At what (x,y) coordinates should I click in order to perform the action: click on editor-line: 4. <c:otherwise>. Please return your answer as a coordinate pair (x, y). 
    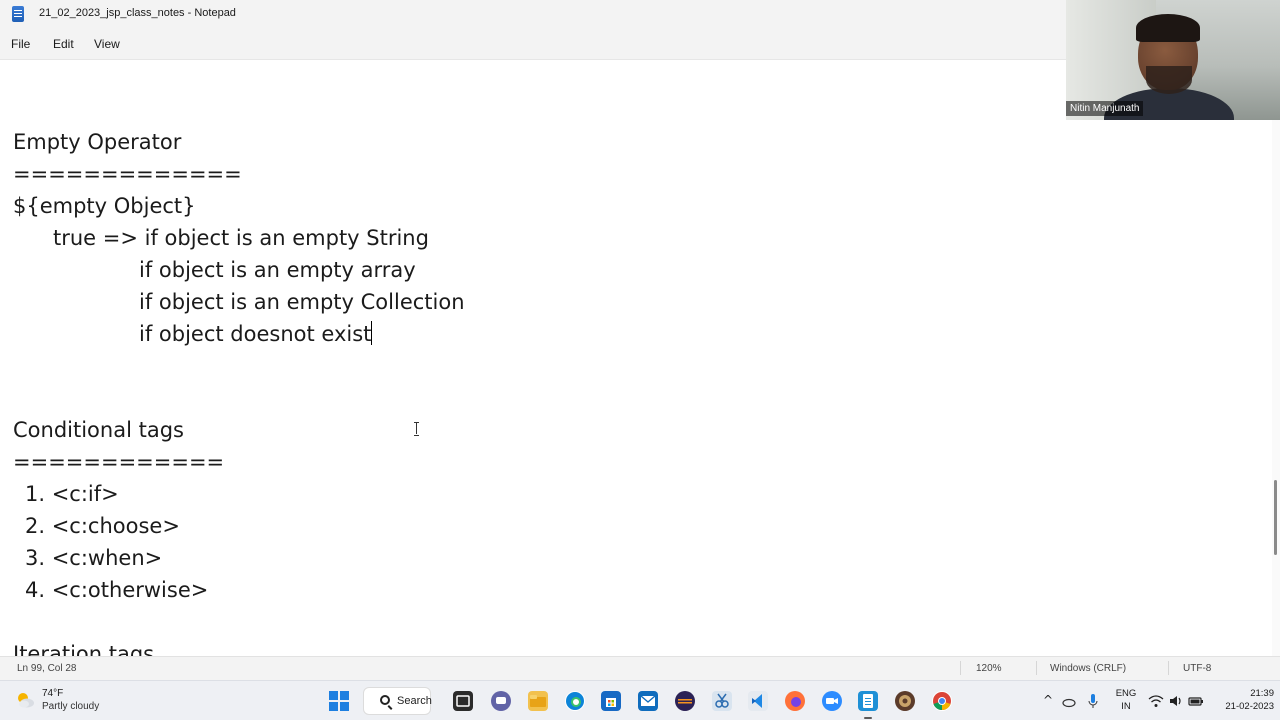
    Looking at the image, I should click on (117, 590).